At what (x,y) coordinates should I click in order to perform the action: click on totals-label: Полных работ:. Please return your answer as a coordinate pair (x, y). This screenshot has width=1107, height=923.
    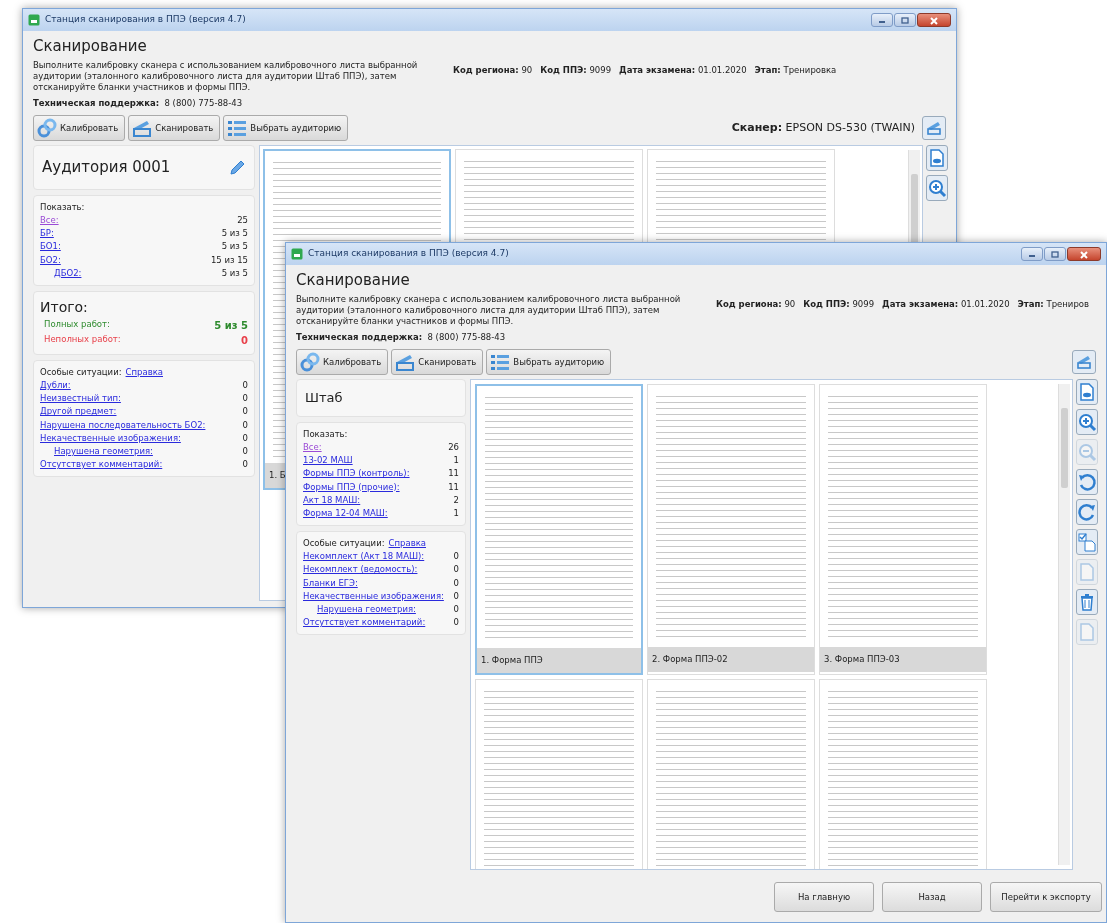
    Looking at the image, I should click on (77, 324).